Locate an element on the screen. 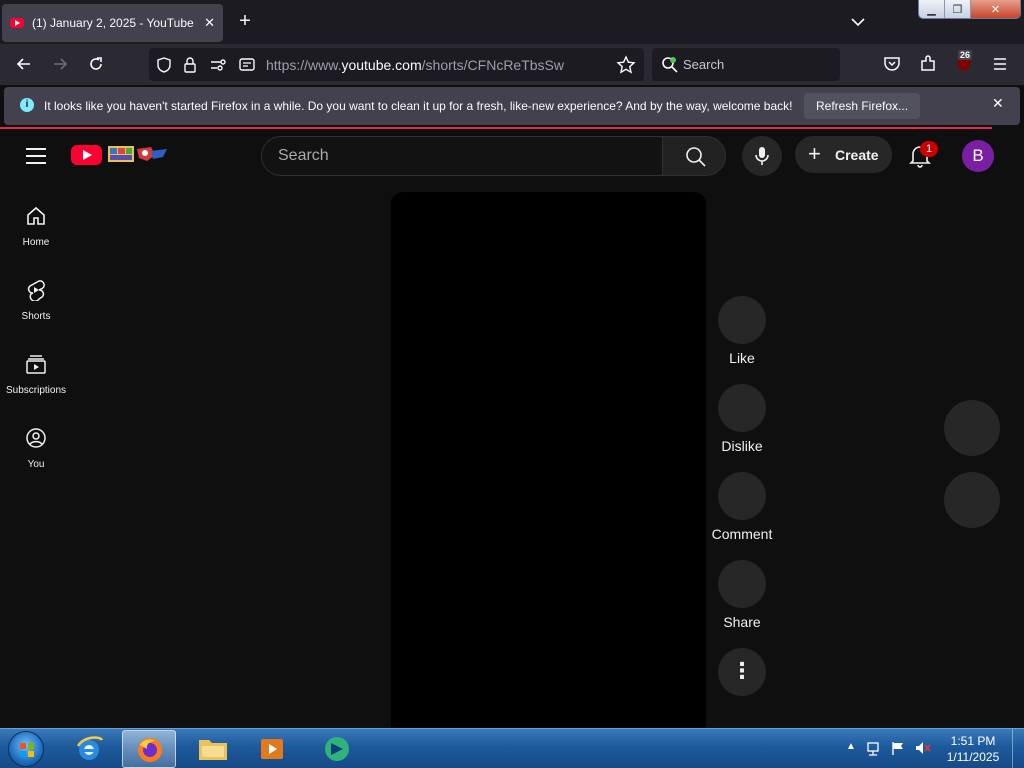  sidebar-item-subscriptions: Subscriptions is located at coordinates (36, 378).